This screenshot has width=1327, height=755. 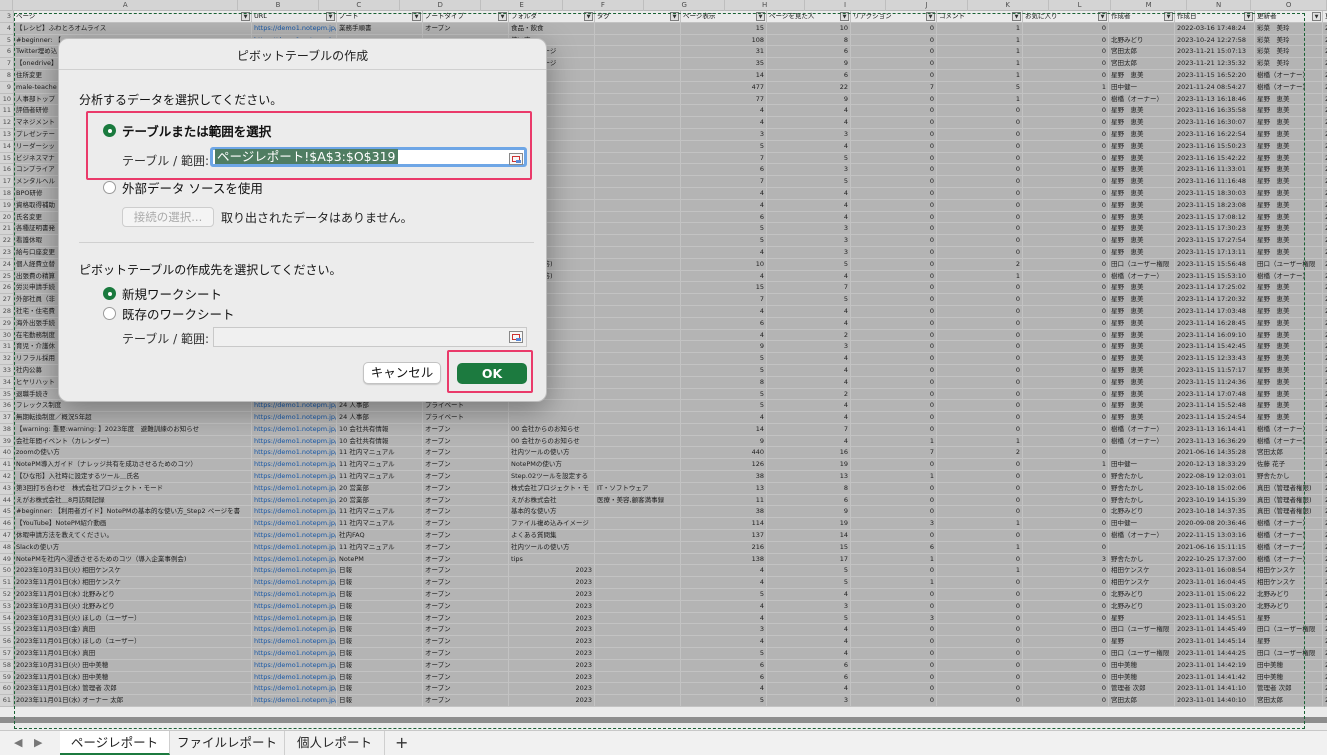 What do you see at coordinates (227, 743) in the screenshot?
I see `tab-file-report: ファイルレポート` at bounding box center [227, 743].